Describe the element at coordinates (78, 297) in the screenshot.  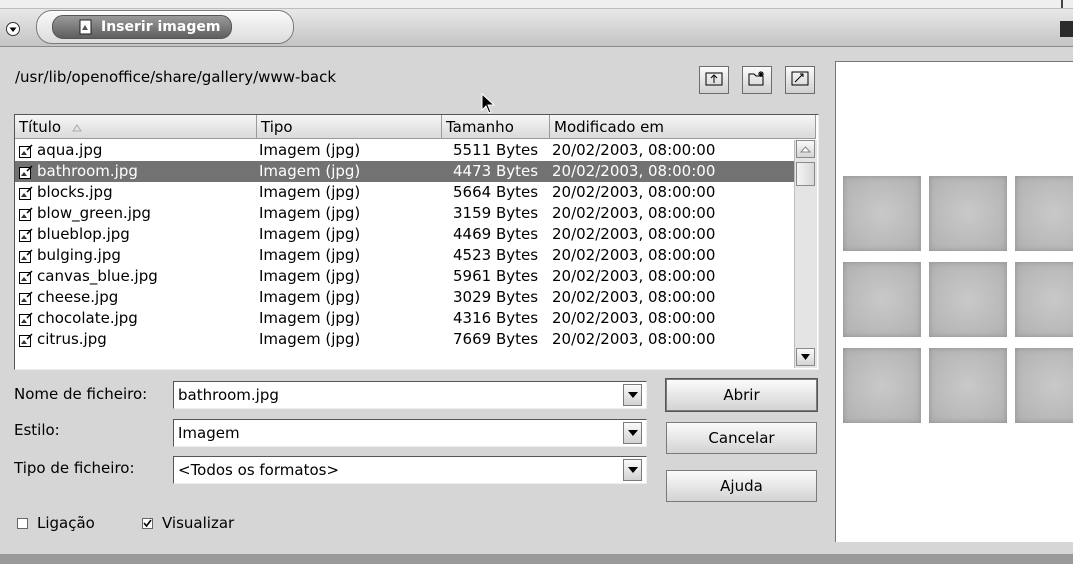
I see `file-name: cheese.jpg` at that location.